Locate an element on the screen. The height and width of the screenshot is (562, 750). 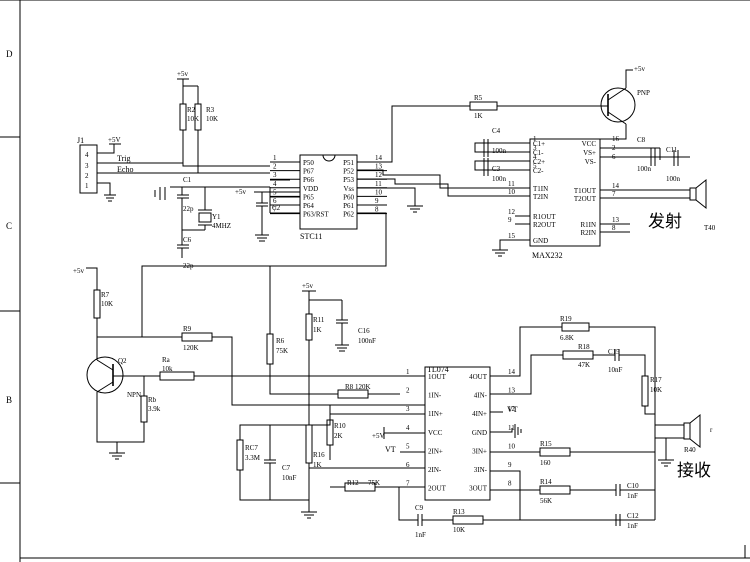
svg-text: Rb is located at coordinates (152, 400).